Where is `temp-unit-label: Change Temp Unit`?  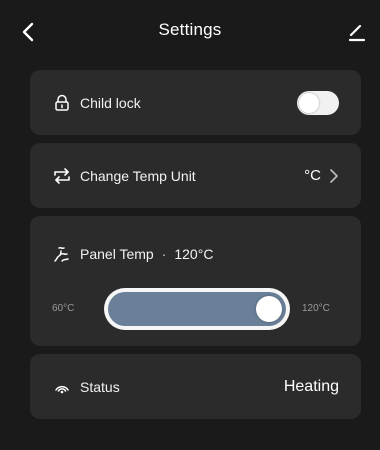
temp-unit-label: Change Temp Unit is located at coordinates (138, 175).